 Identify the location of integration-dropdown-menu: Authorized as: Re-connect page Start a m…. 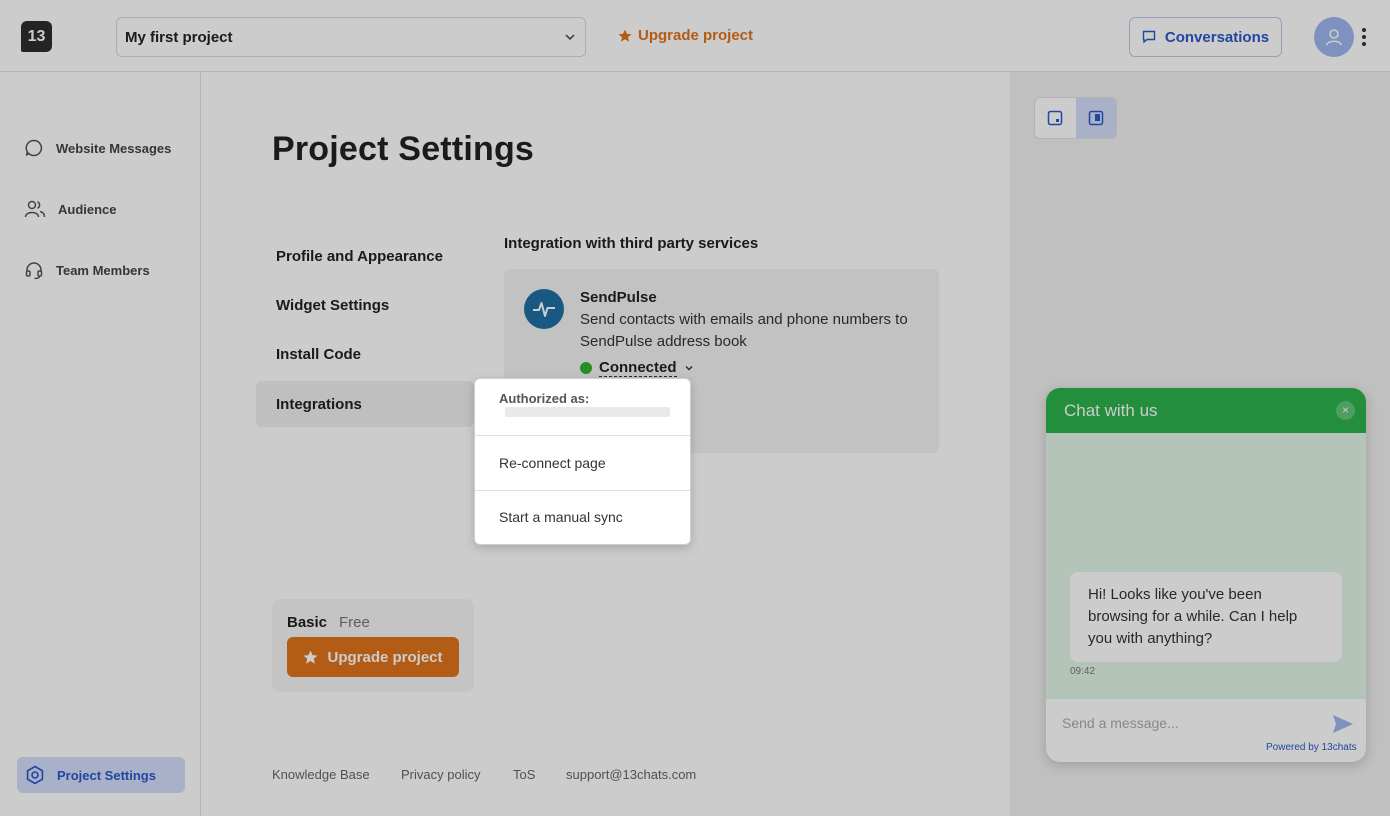
(582, 461).